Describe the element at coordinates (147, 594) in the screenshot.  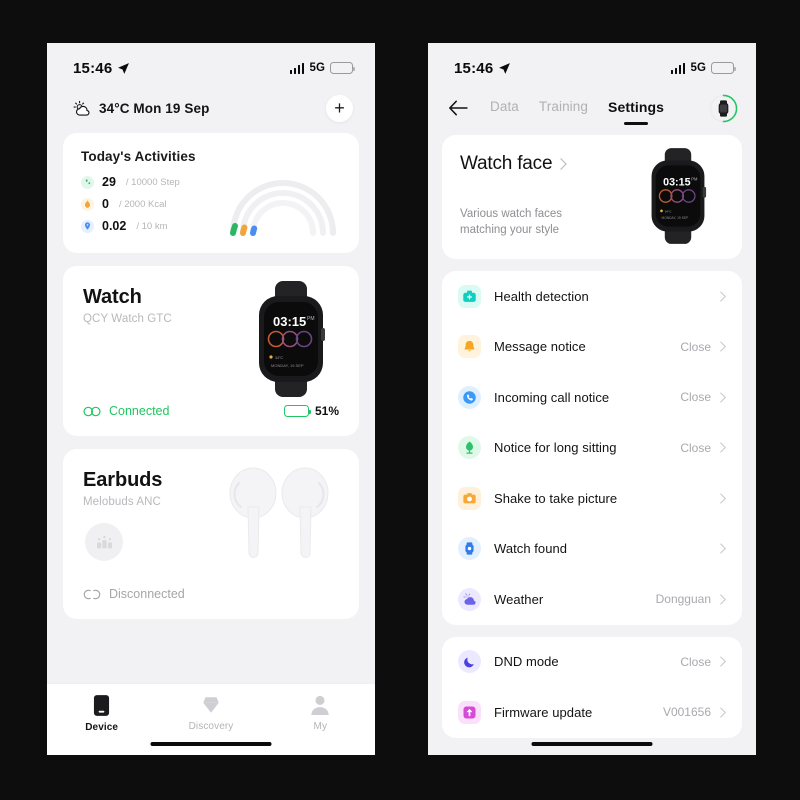
I see `earbuds-status-label: Disconnected` at that location.